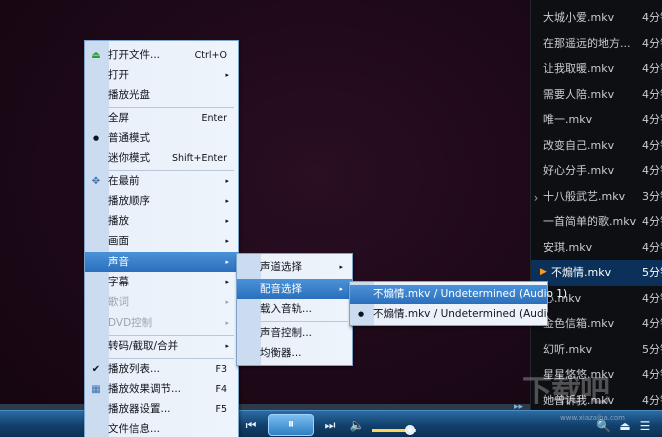  What do you see at coordinates (536, 198) in the screenshot?
I see `playlist-collapse-icon: ›` at bounding box center [536, 198].